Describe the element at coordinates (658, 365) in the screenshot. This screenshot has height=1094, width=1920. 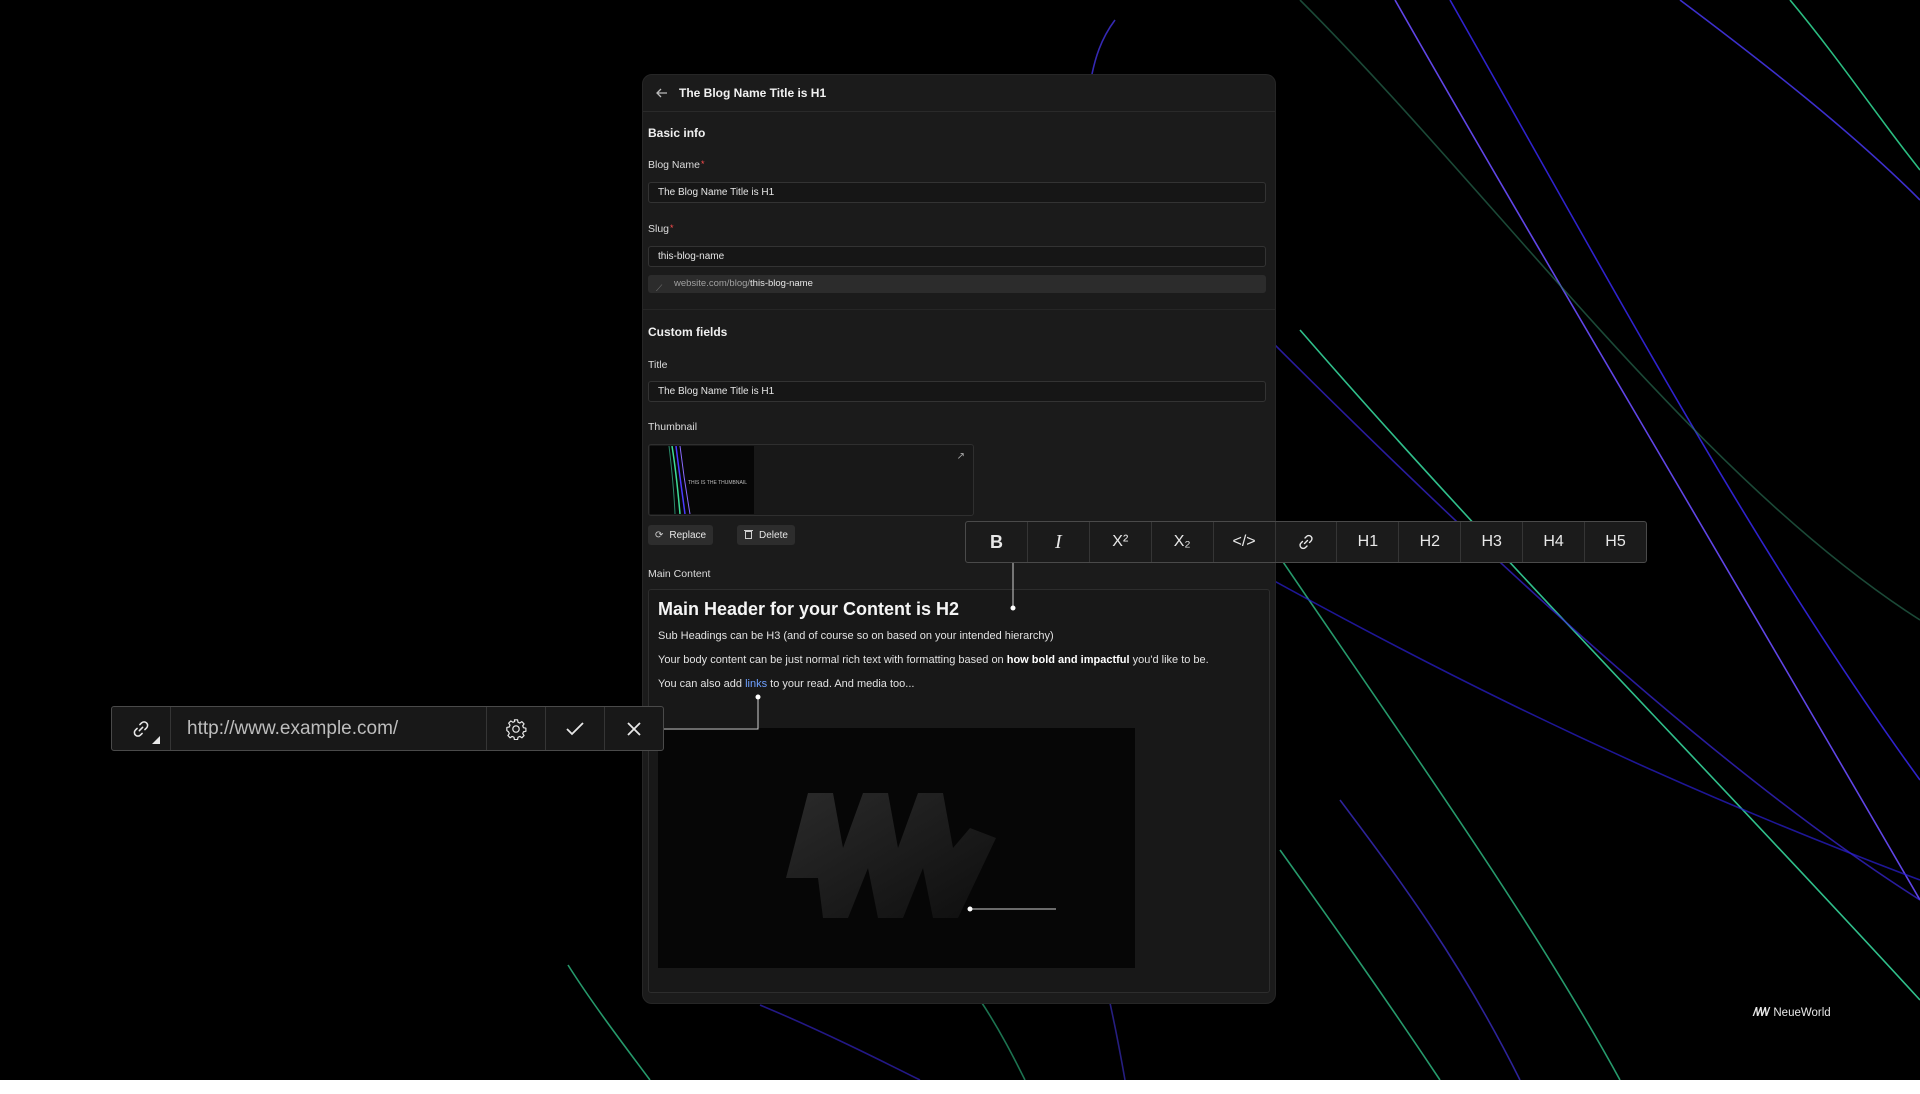
I see `title-label: Title` at that location.